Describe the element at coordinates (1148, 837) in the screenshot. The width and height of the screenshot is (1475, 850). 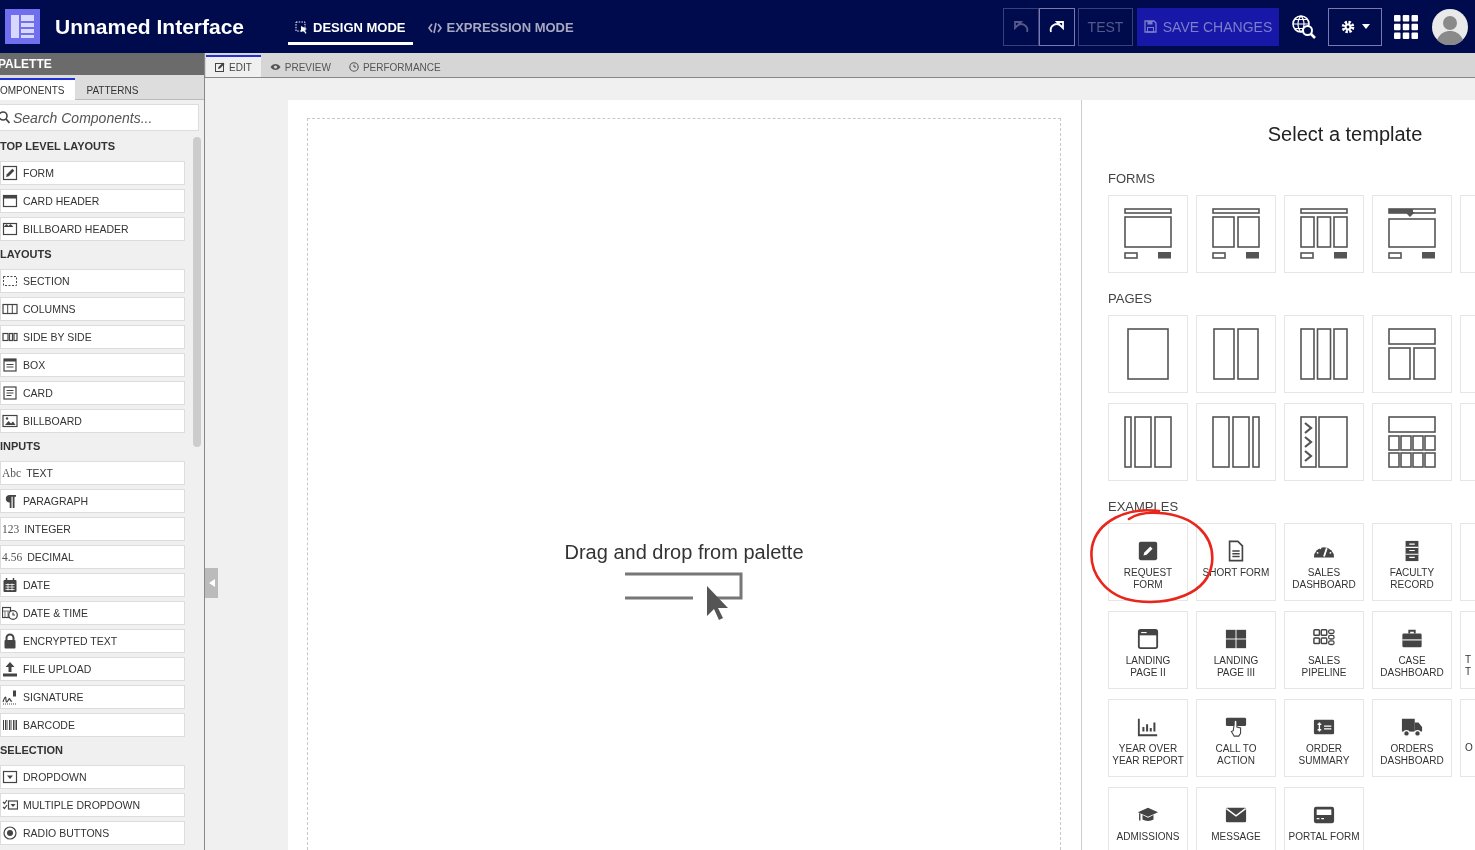
I see `template-label: ADMISSIONS` at that location.